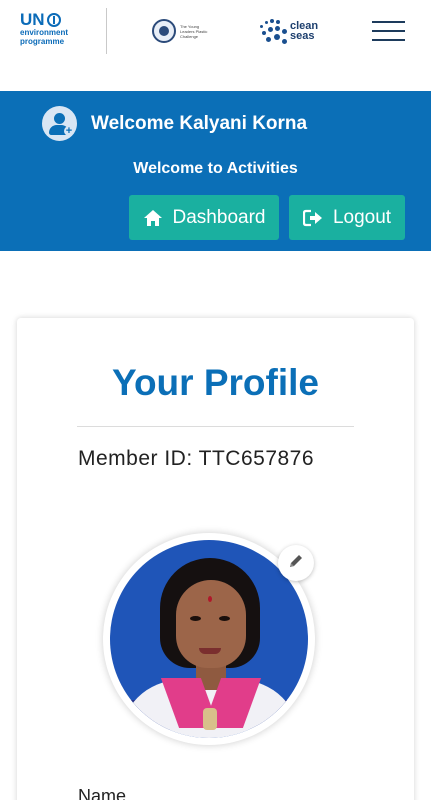 The width and height of the screenshot is (431, 800). Describe the element at coordinates (106, 31) in the screenshot. I see `header-divider` at that location.